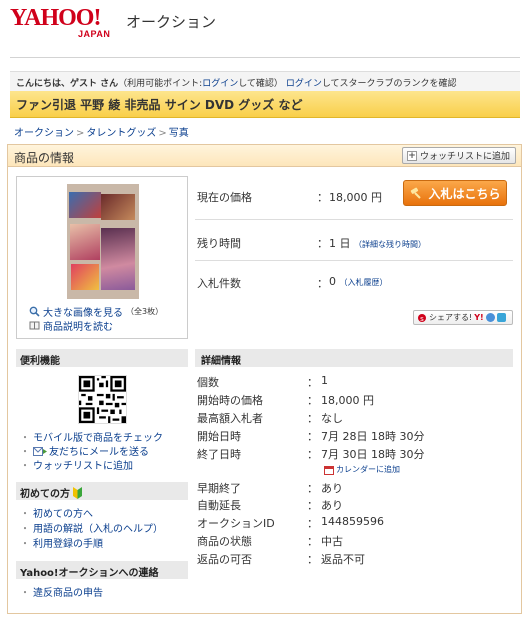  What do you see at coordinates (355, 541) in the screenshot?
I see `detail-row: 商品の状態 ：中古` at bounding box center [355, 541].